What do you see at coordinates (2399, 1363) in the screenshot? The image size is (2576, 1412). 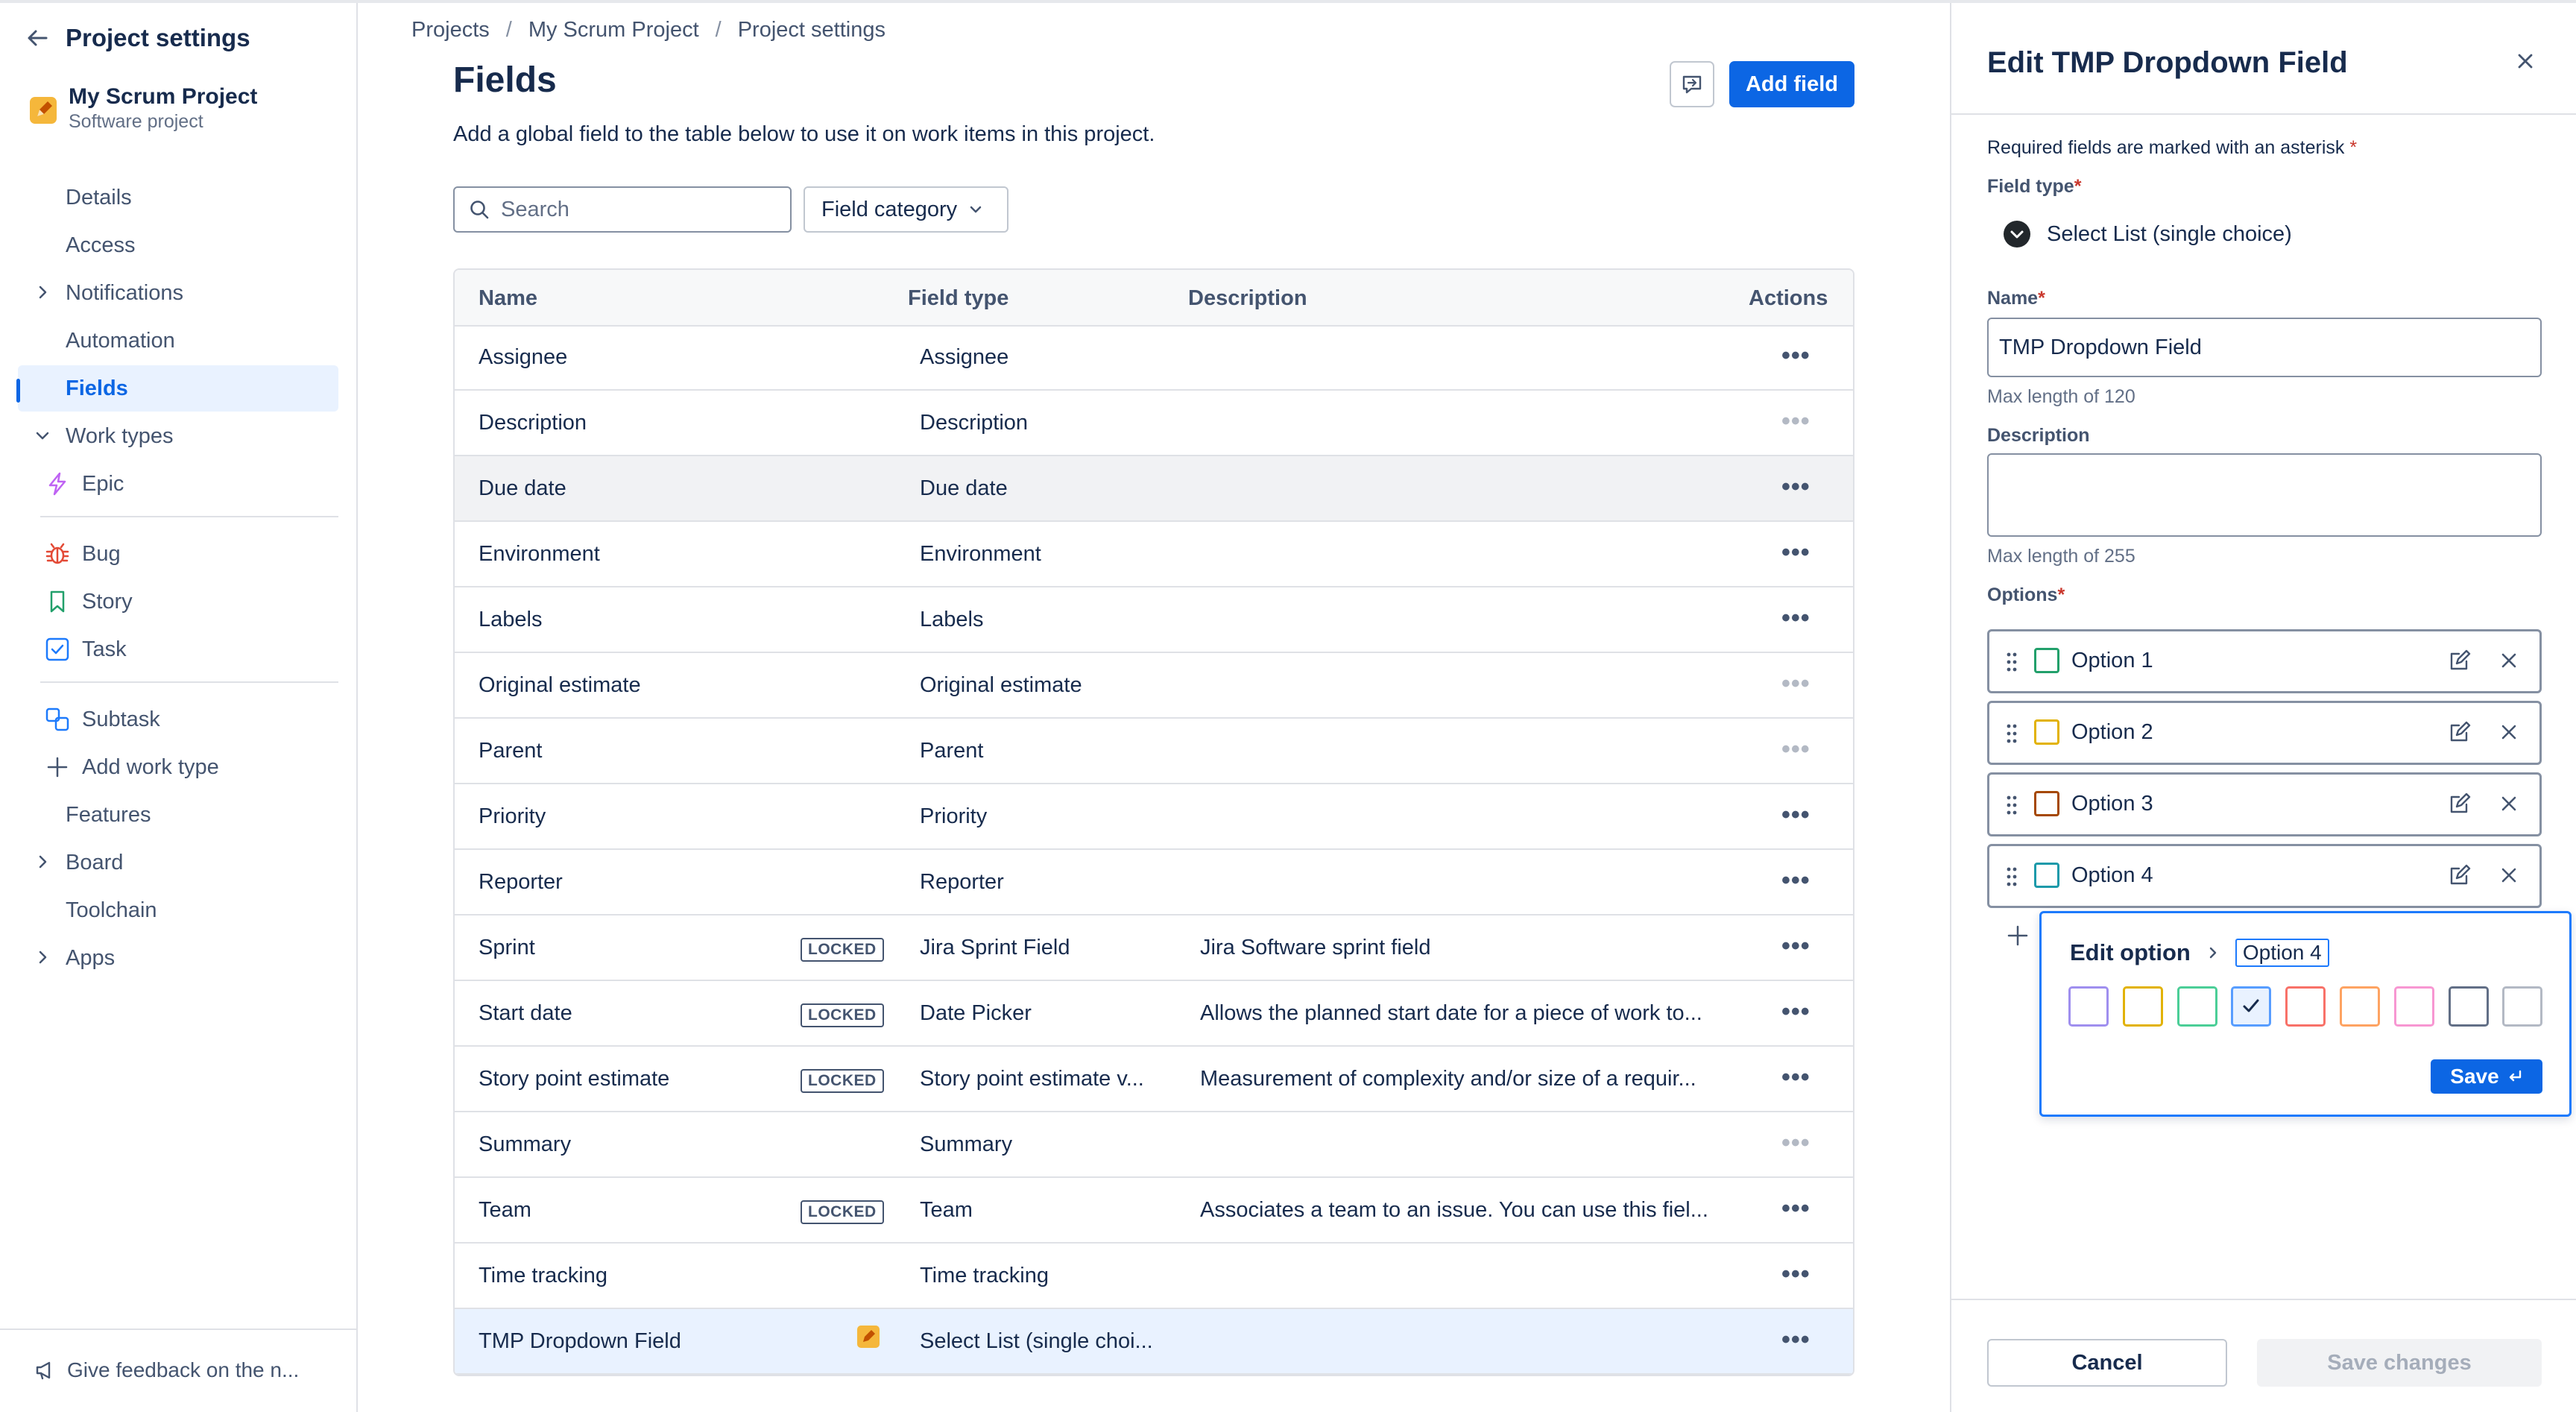 I see `save-changes-button: Save changes` at bounding box center [2399, 1363].